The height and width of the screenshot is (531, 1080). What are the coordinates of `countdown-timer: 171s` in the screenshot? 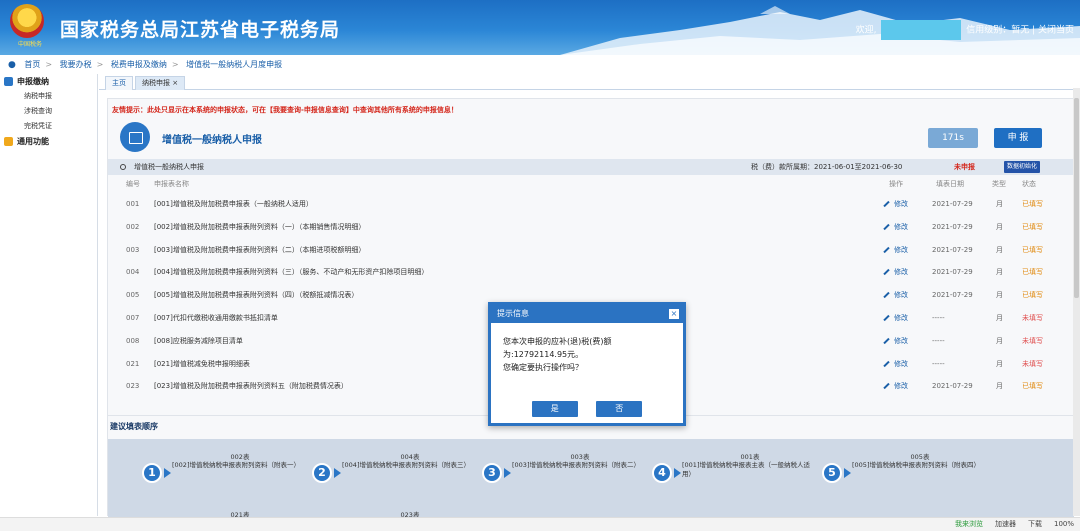 It's located at (953, 138).